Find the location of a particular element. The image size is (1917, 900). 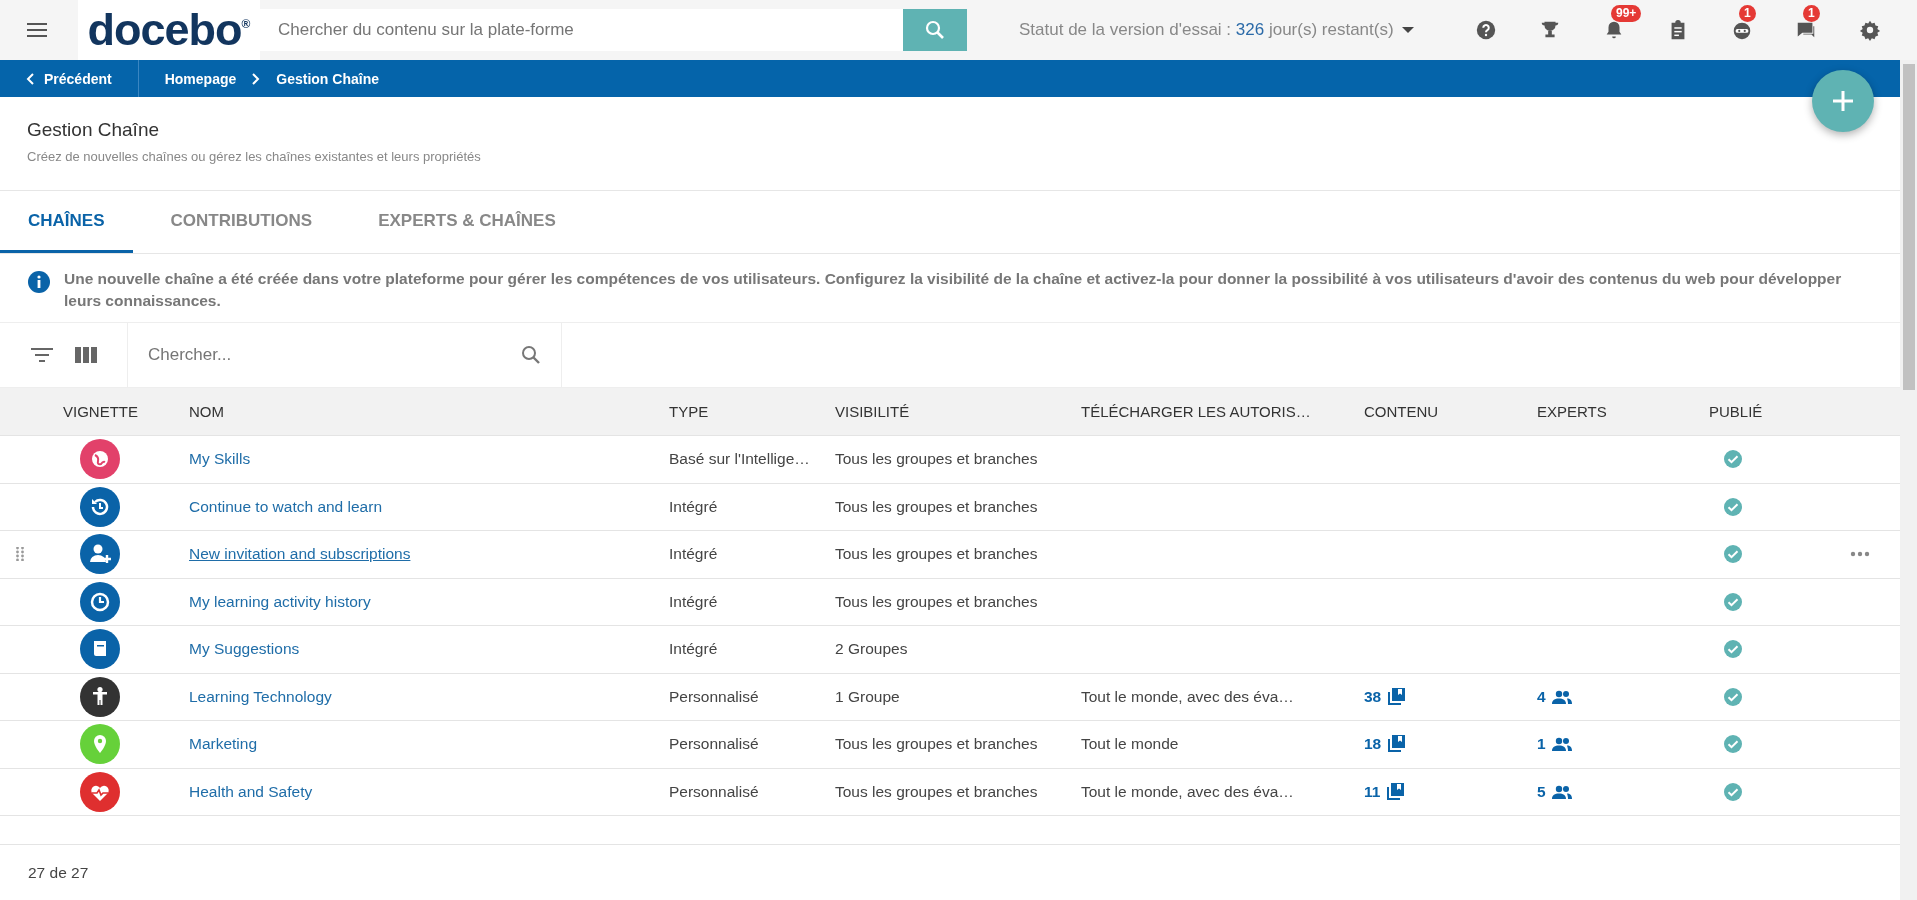

column-header: CONTENU is located at coordinates (1441, 411).